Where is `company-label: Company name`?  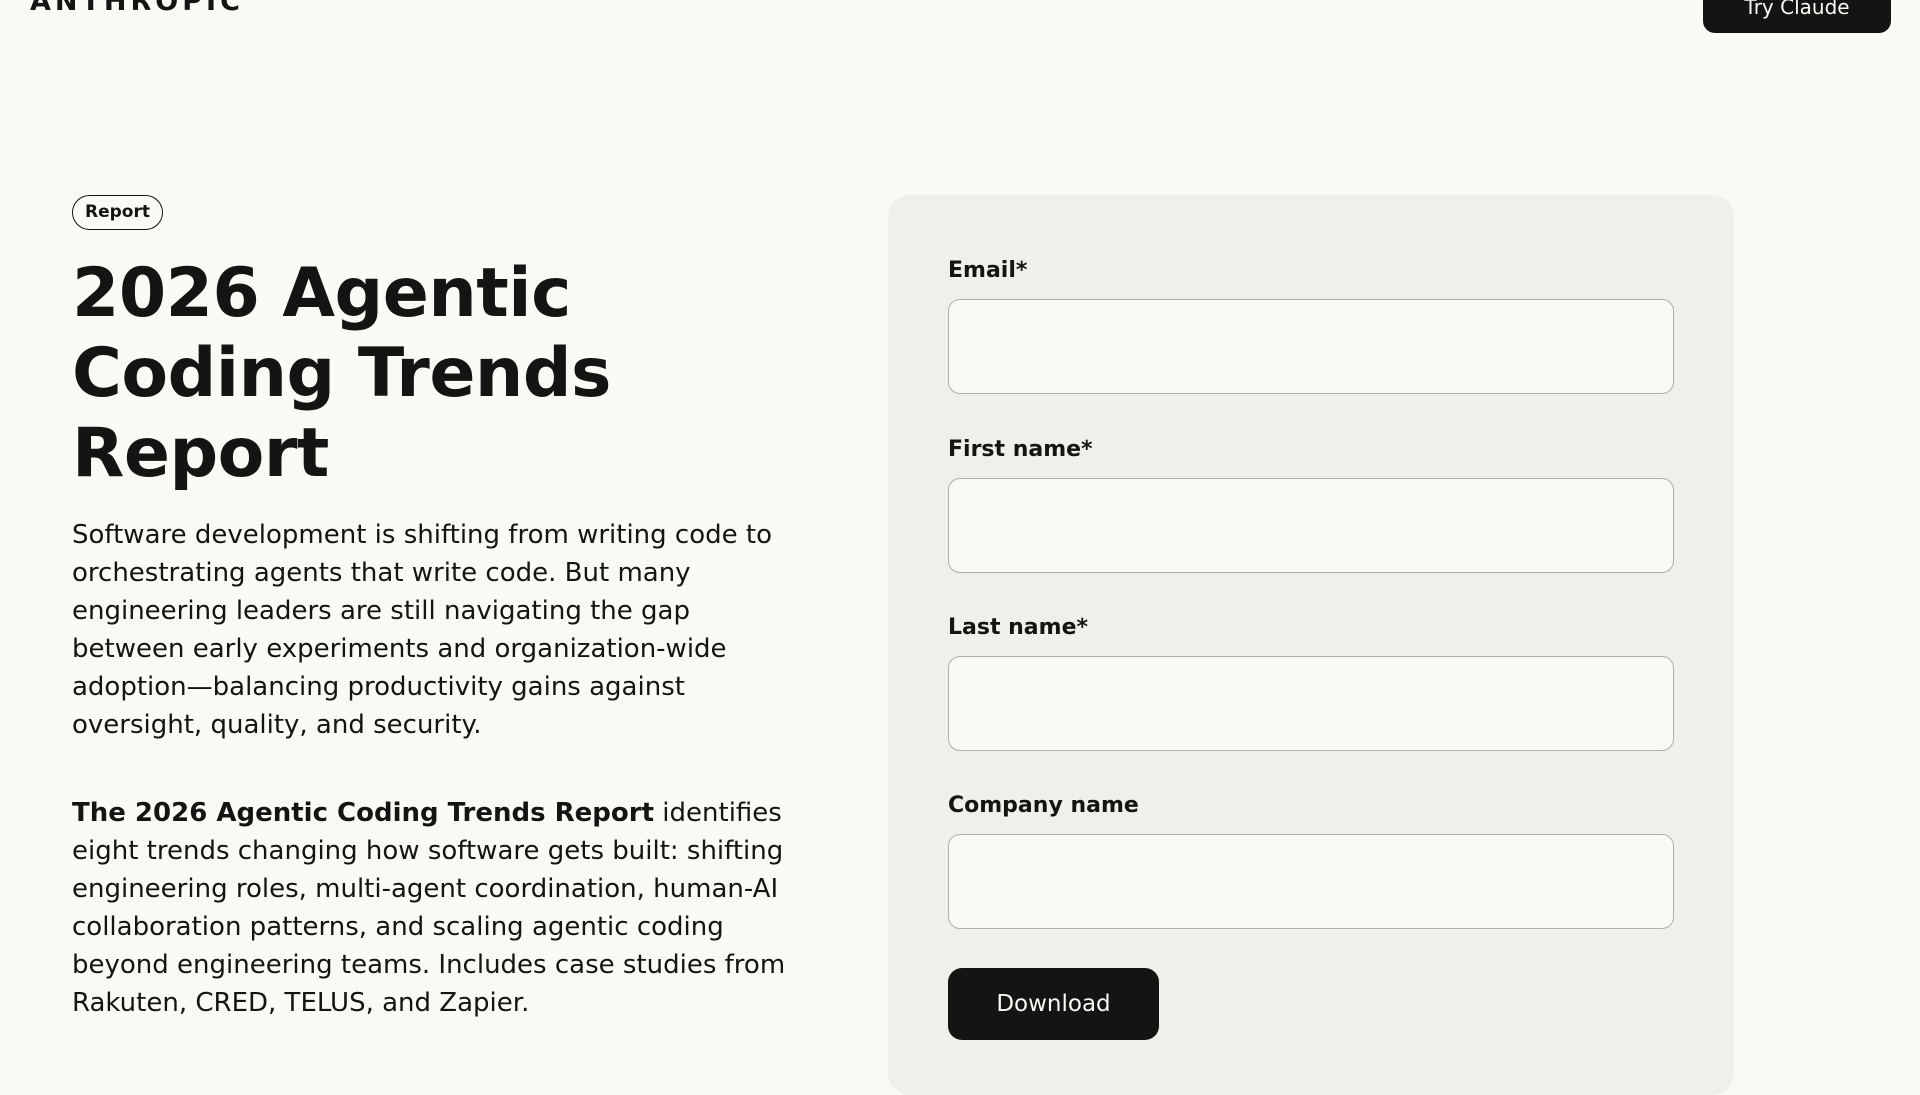
company-label: Company name is located at coordinates (1043, 805).